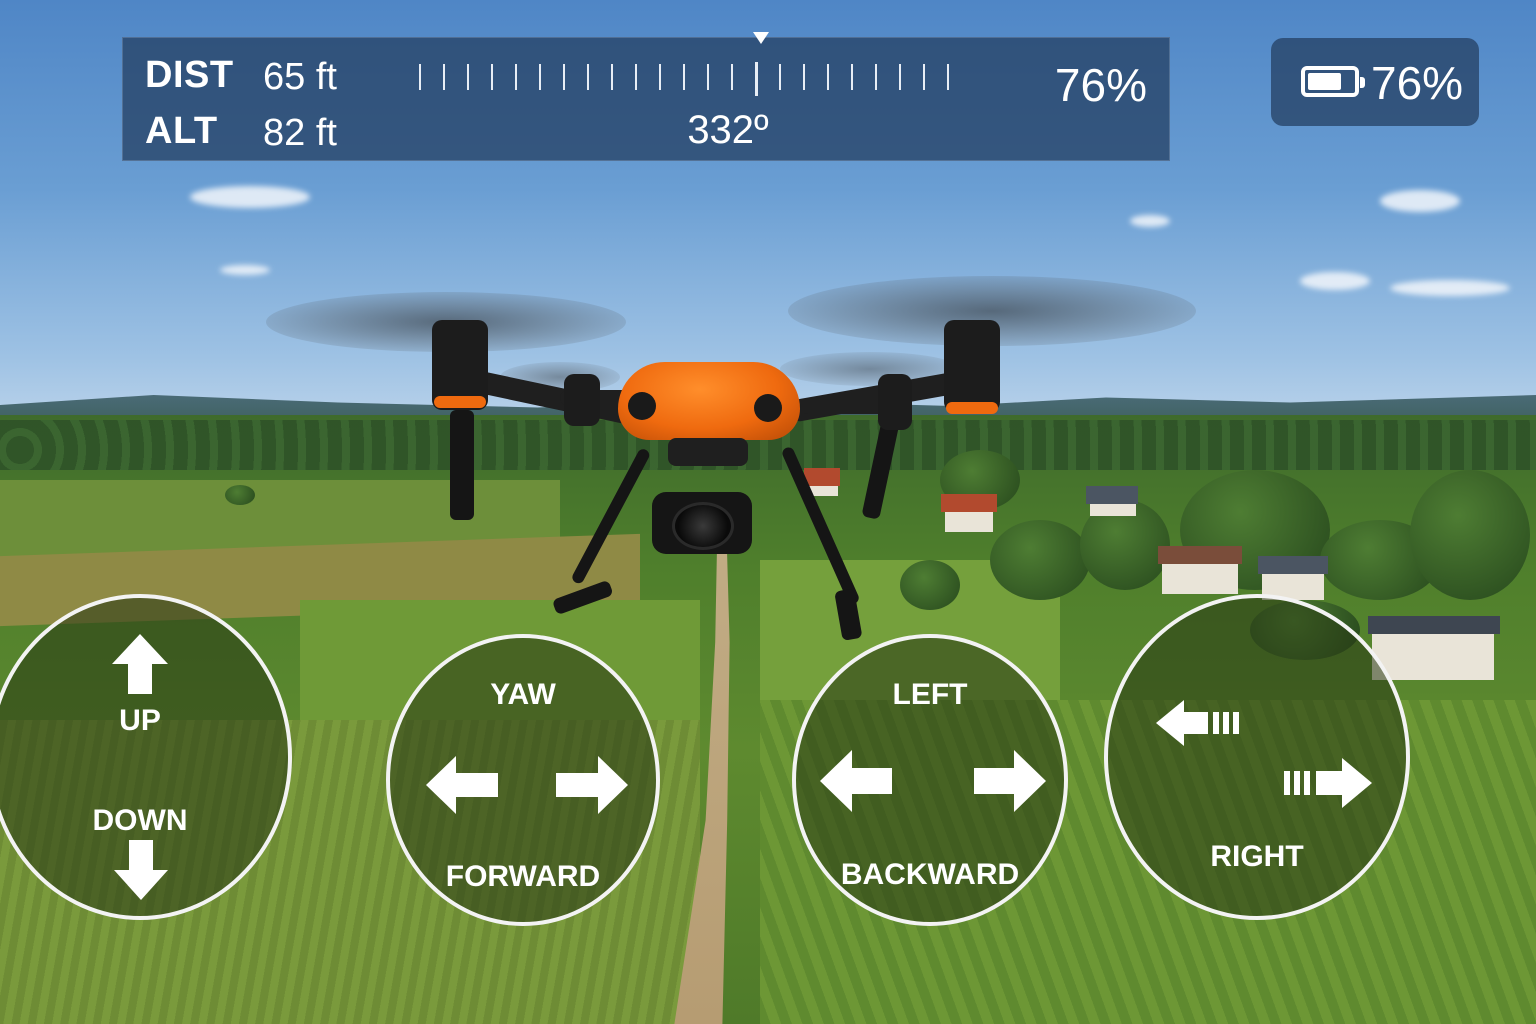  What do you see at coordinates (1324, 81) in the screenshot?
I see `battery-fill` at bounding box center [1324, 81].